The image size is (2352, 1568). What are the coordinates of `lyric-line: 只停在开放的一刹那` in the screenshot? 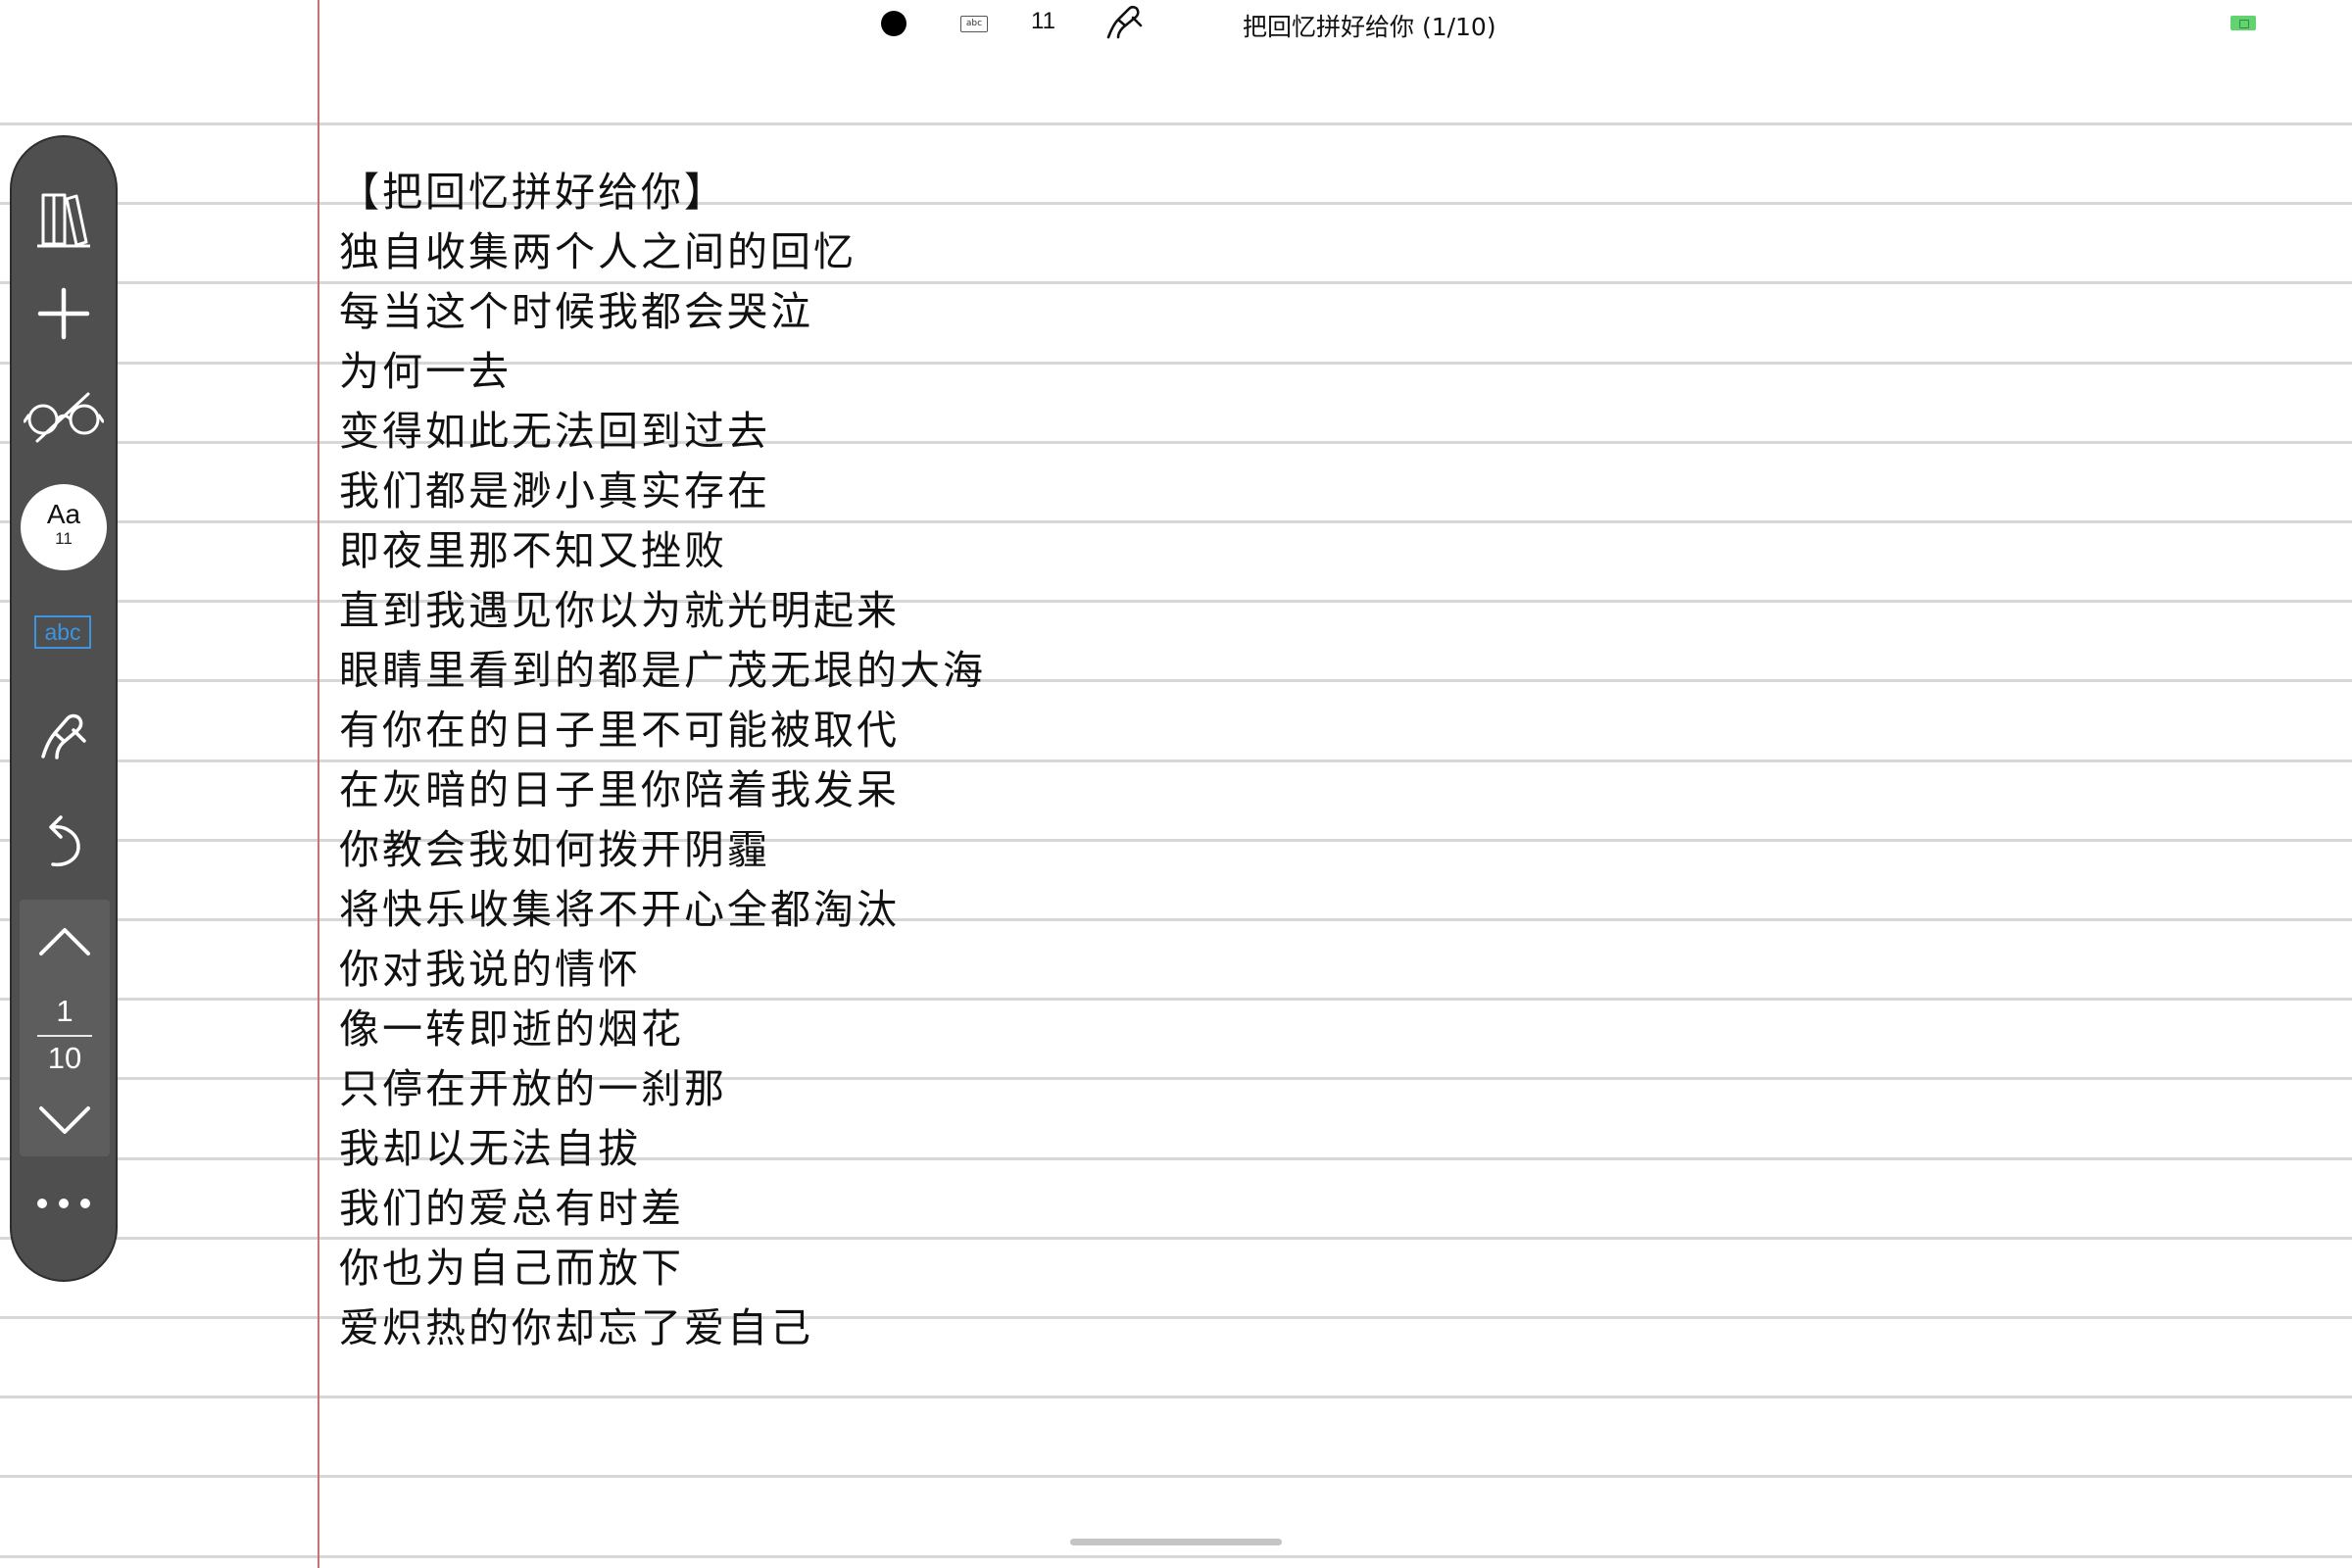 It's located at (533, 1088).